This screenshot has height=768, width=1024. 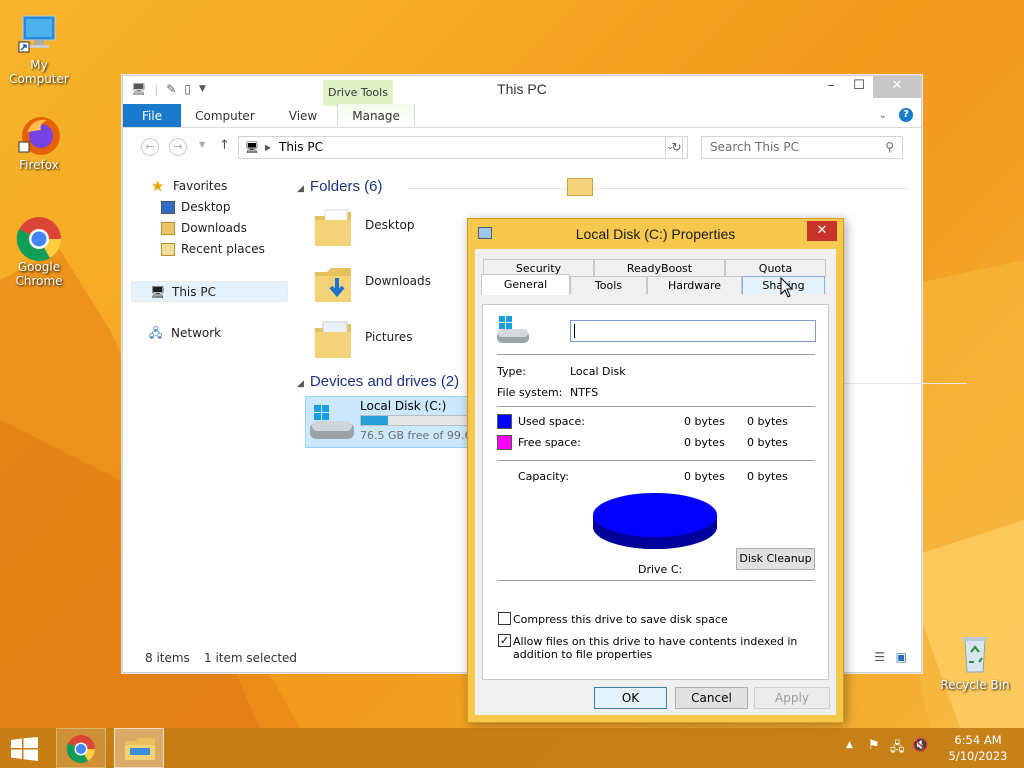 I want to click on file-explorer-icon, so click(x=140, y=749).